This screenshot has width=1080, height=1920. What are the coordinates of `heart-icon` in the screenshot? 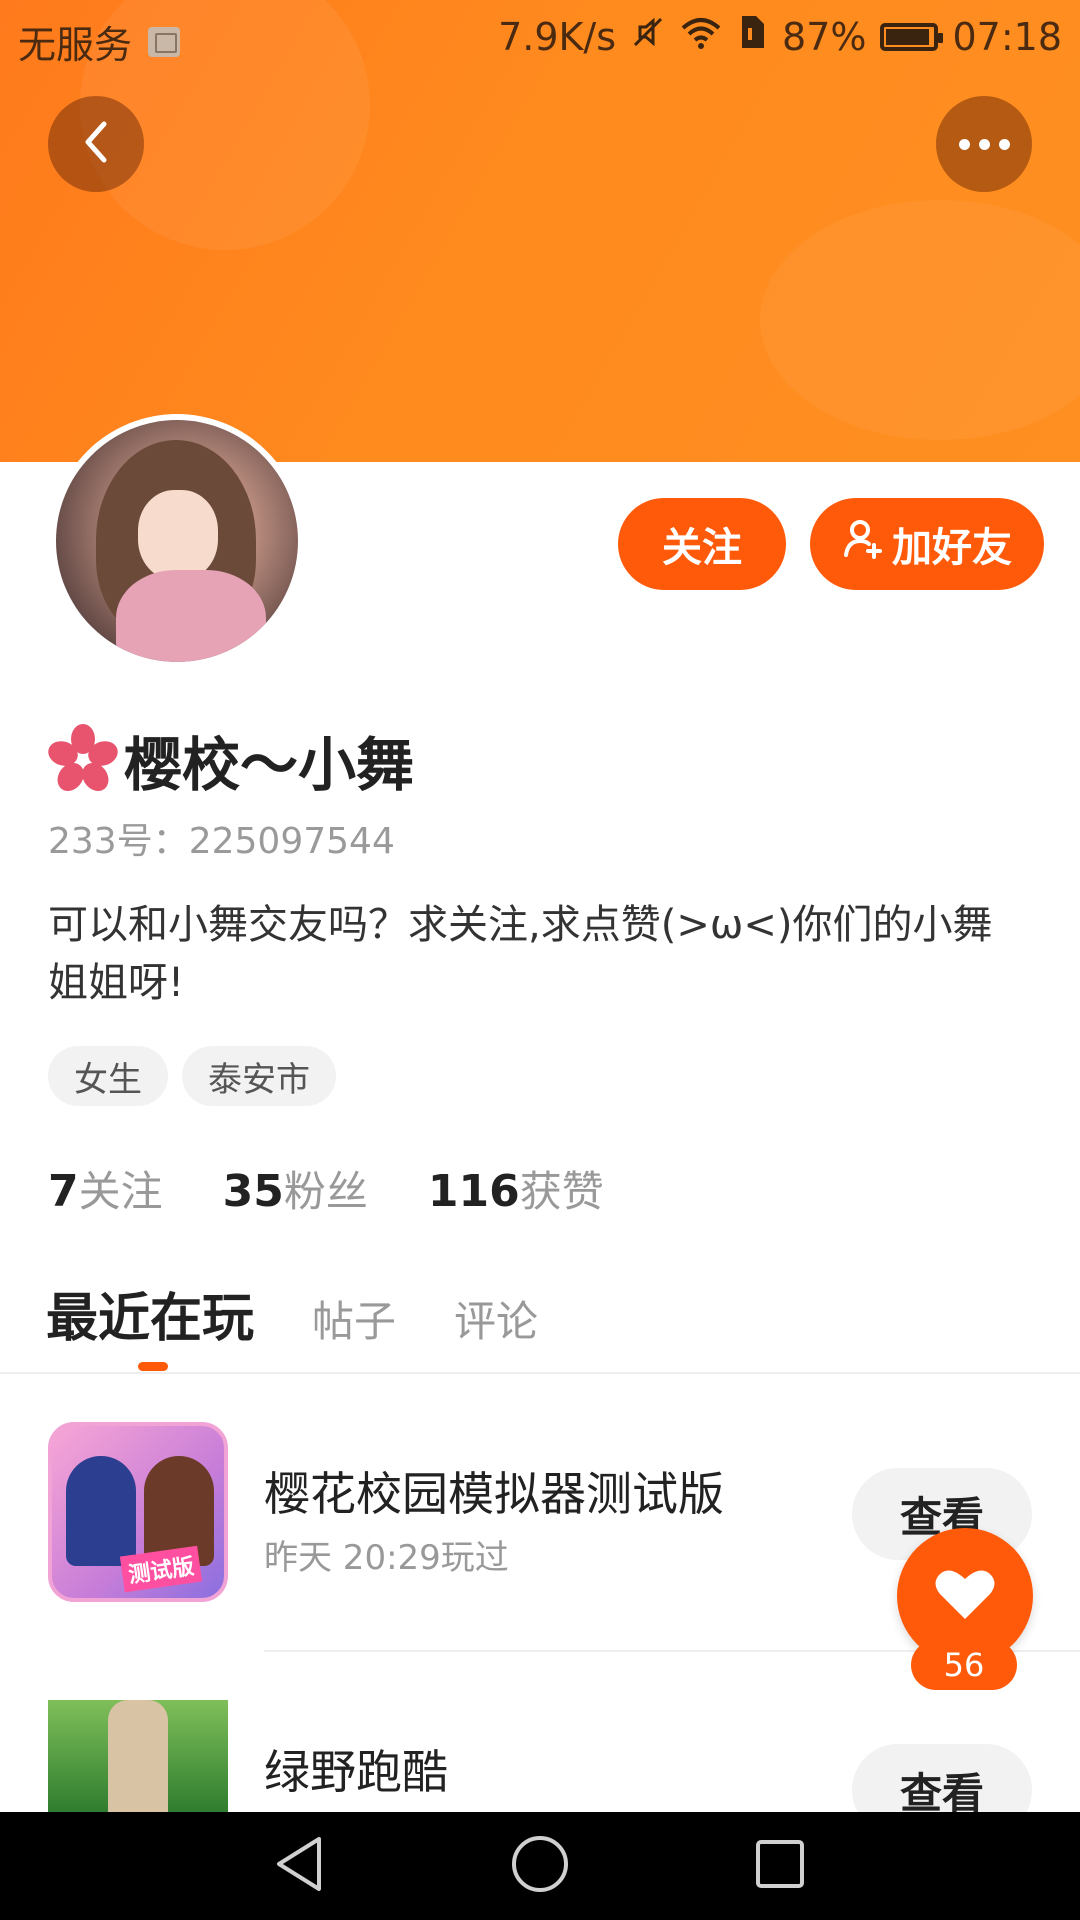 It's located at (965, 1596).